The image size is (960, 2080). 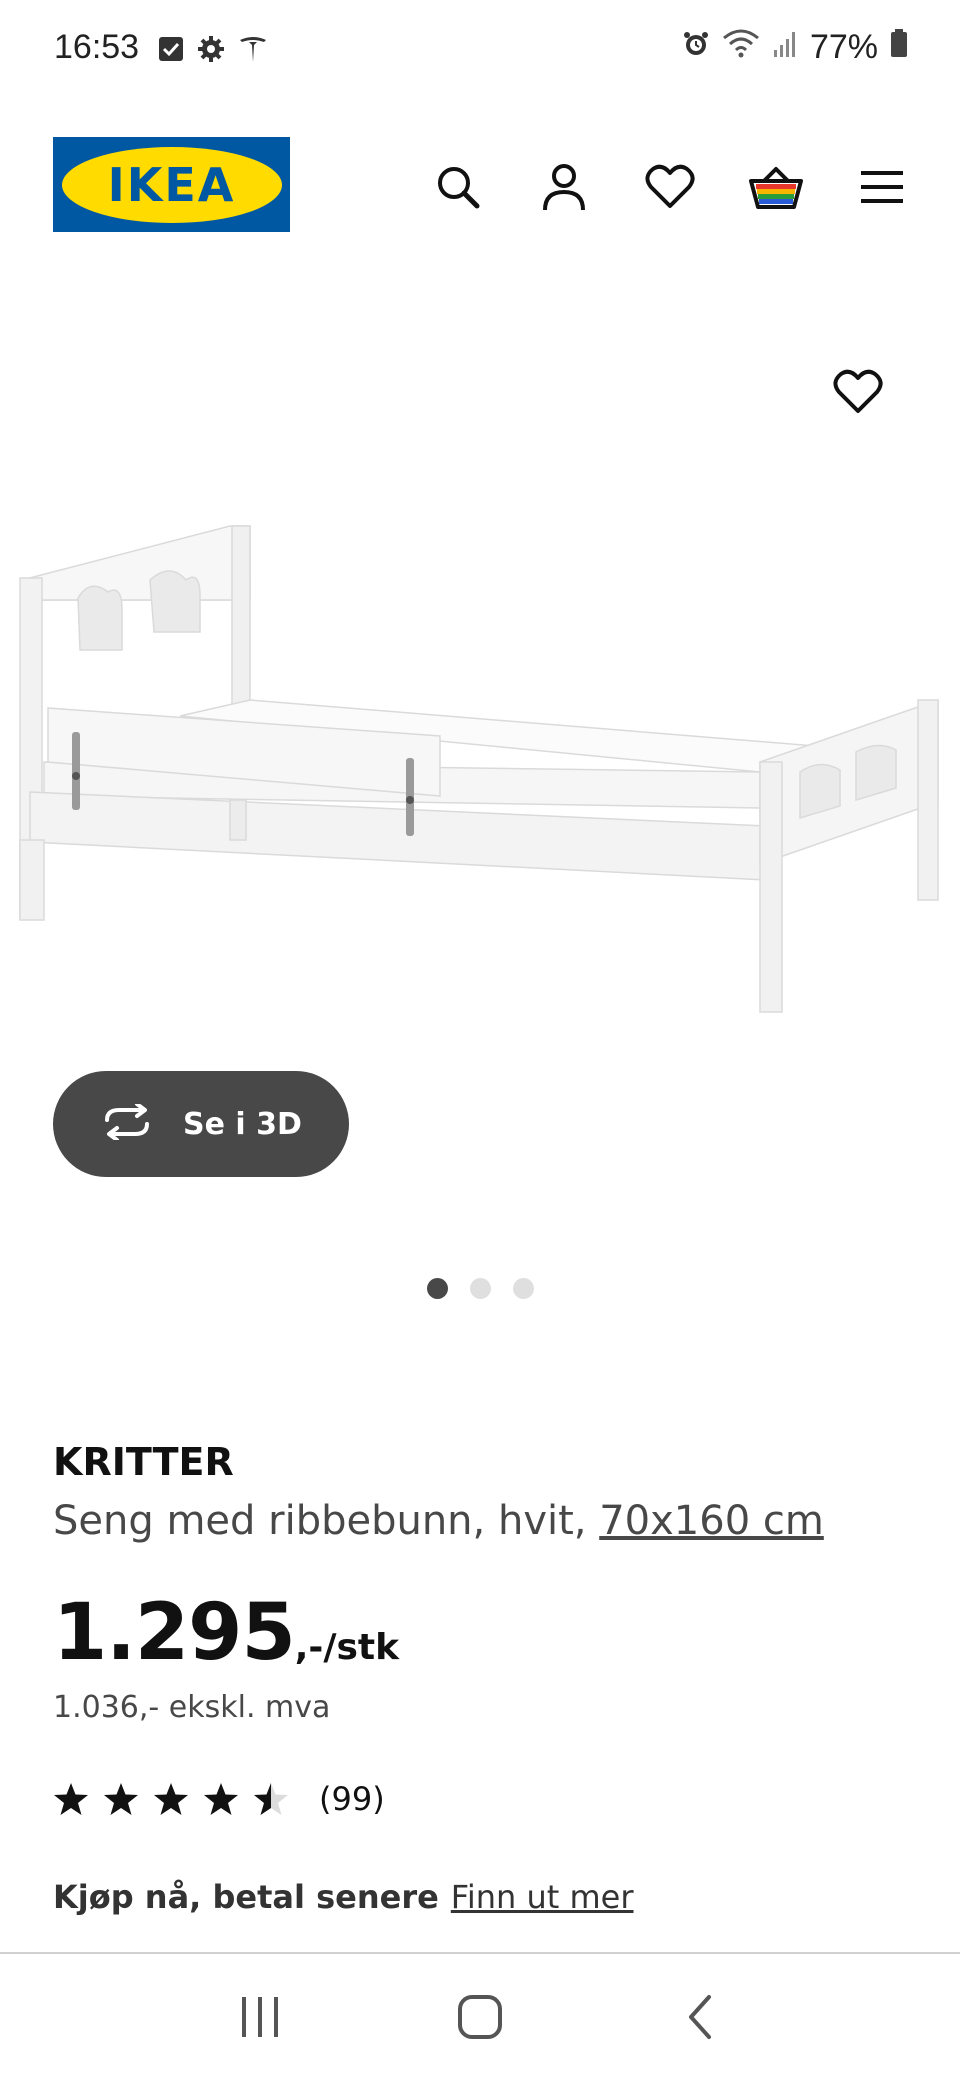 I want to click on price: 1.295 ,-/stk, so click(x=226, y=1633).